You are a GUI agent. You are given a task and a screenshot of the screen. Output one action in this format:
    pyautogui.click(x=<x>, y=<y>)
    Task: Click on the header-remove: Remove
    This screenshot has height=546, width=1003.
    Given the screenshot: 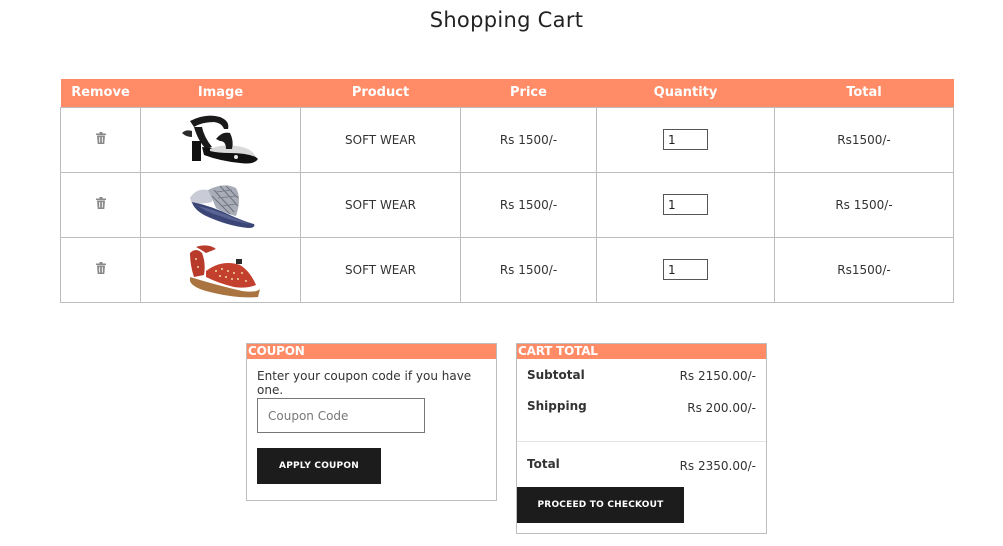 What is the action you would take?
    pyautogui.click(x=100, y=93)
    